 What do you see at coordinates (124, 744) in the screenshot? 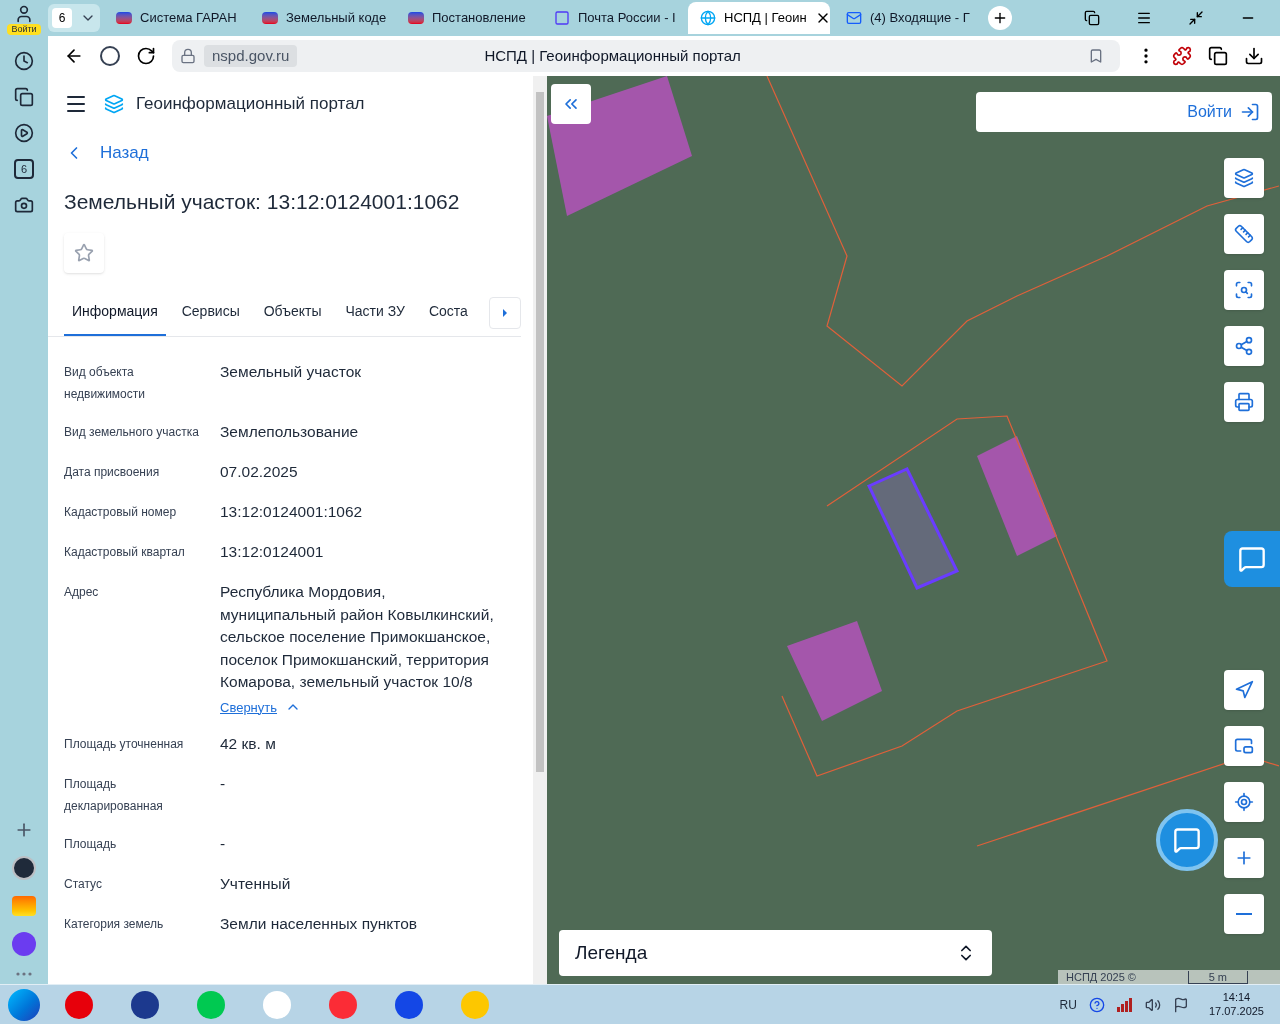
I see `field-label: Площадь уточненная` at bounding box center [124, 744].